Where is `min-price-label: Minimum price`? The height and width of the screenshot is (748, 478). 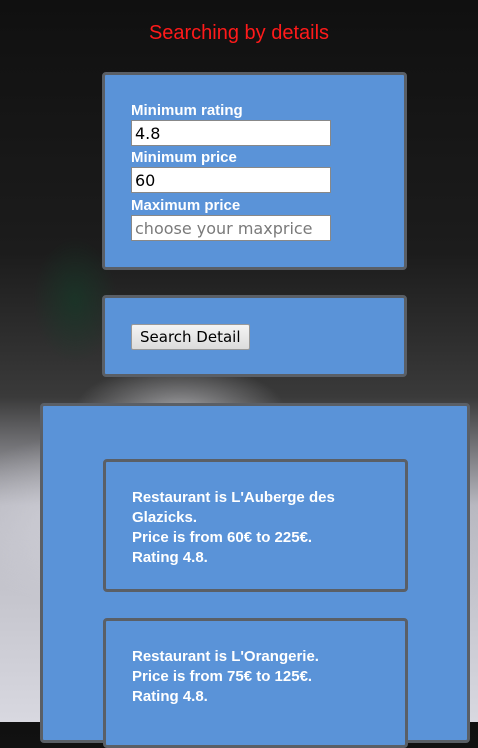 min-price-label: Minimum price is located at coordinates (184, 157).